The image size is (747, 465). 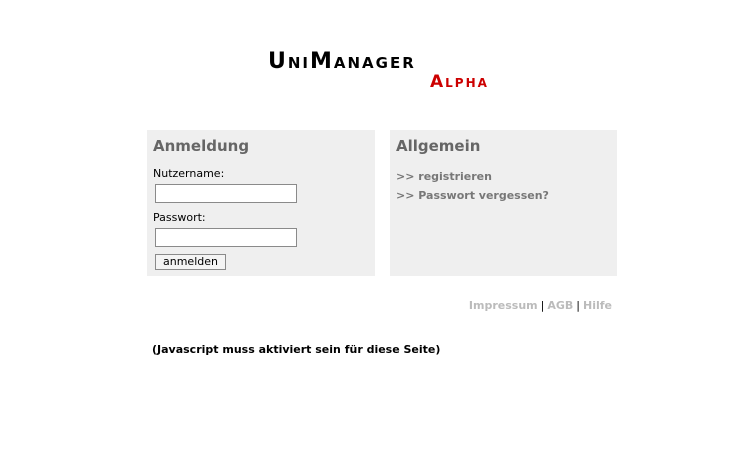 What do you see at coordinates (560, 305) in the screenshot?
I see `agb-link: AGB` at bounding box center [560, 305].